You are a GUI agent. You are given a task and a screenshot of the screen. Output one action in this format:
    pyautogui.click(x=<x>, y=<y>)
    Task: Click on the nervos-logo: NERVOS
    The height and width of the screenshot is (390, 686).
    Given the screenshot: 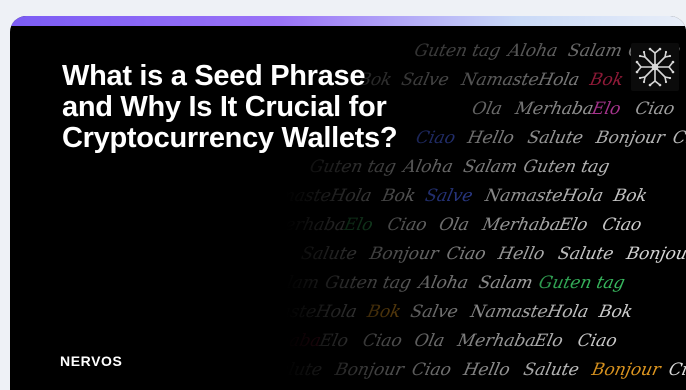 What is the action you would take?
    pyautogui.click(x=91, y=361)
    